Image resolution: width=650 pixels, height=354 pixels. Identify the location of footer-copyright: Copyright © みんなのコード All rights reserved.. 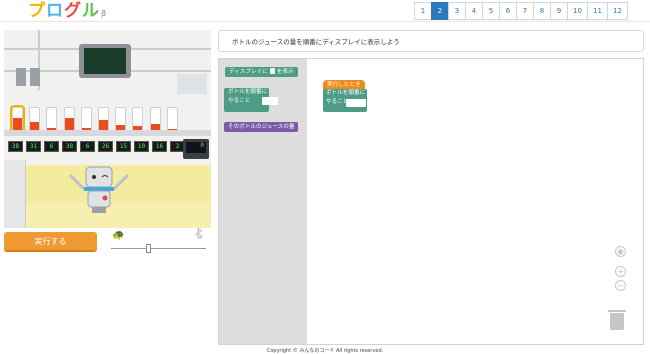
(325, 351).